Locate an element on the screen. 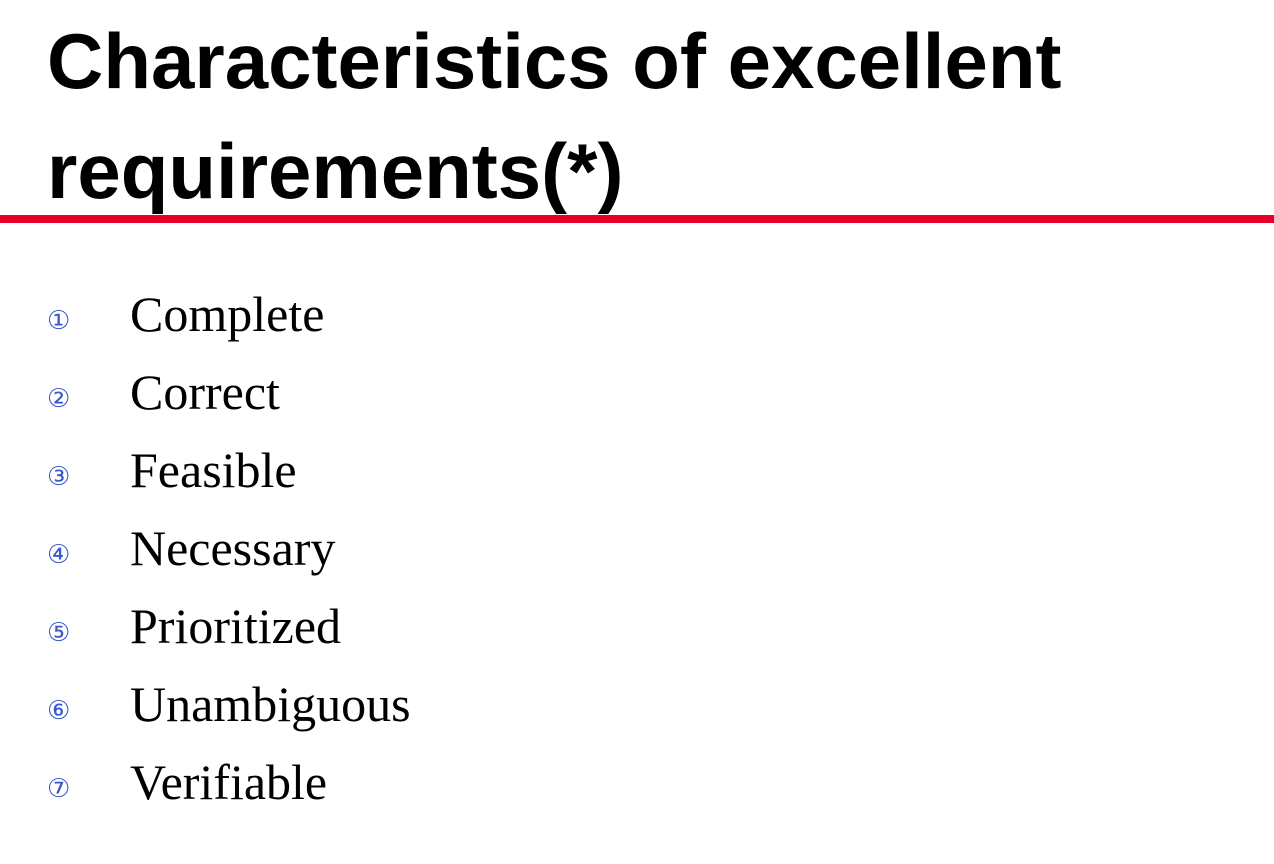 Image resolution: width=1274 pixels, height=864 pixels. circled-number-icon: ④ is located at coordinates (59, 555).